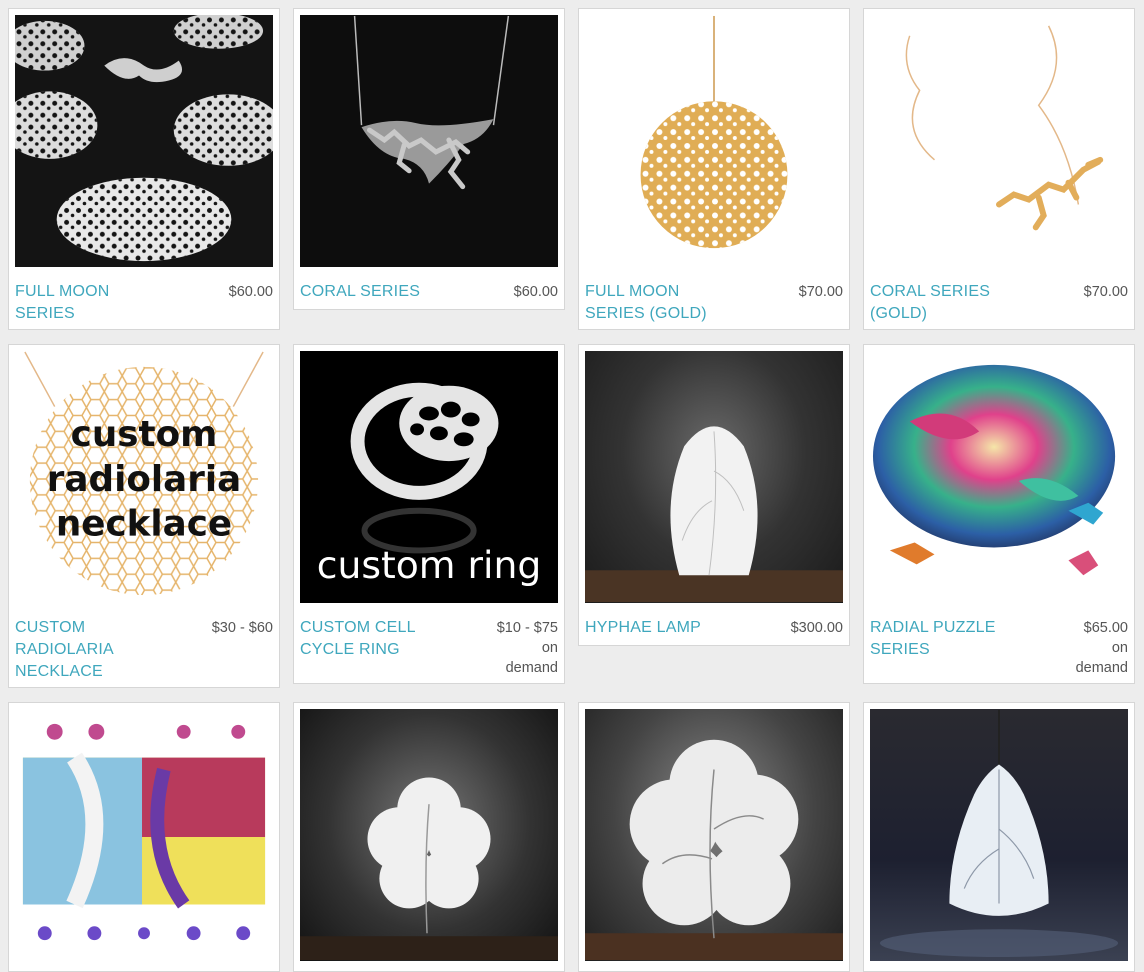 The width and height of the screenshot is (1144, 972). I want to click on radial-puzzle-image, so click(994, 470).